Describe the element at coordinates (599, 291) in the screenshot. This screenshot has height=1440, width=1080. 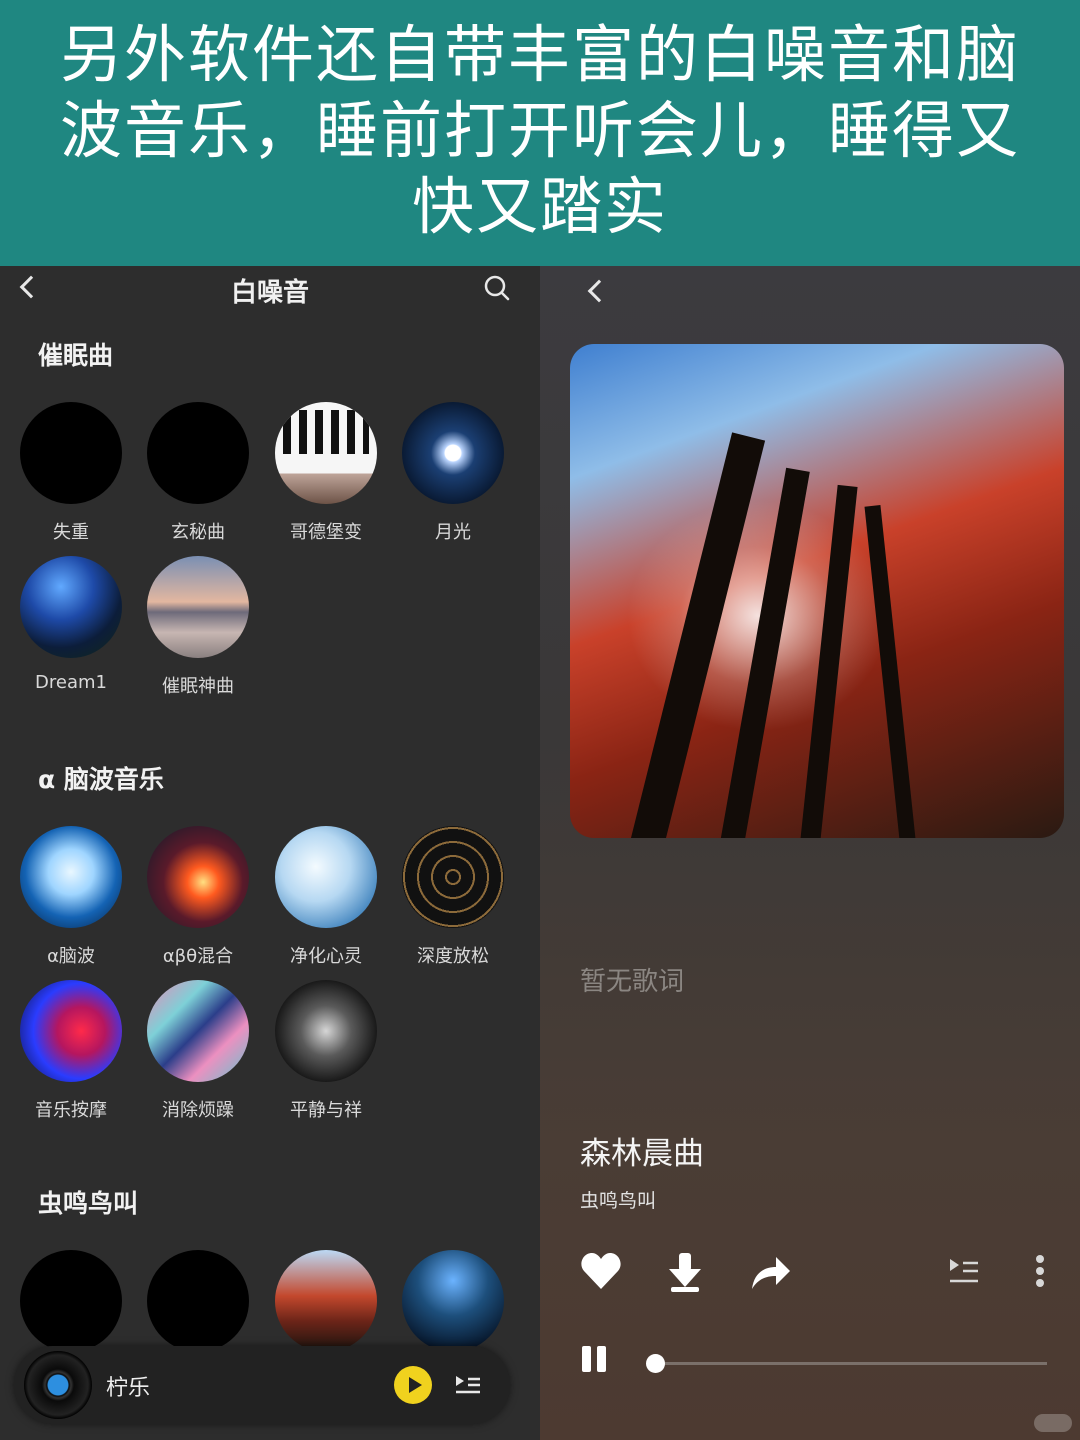
I see `back-arrow-icon` at that location.